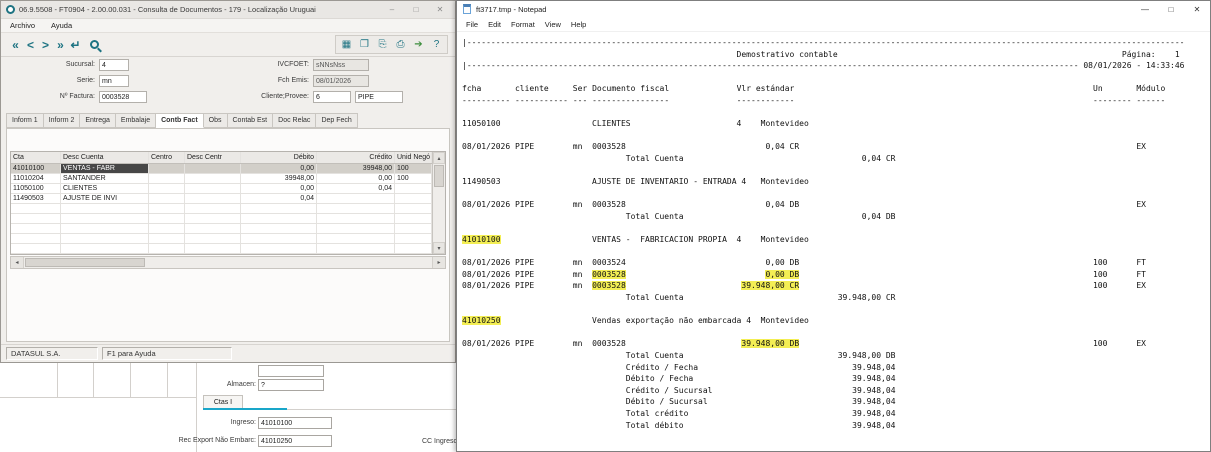 Image resolution: width=1211 pixels, height=452 pixels. I want to click on menu-file: File, so click(472, 24).